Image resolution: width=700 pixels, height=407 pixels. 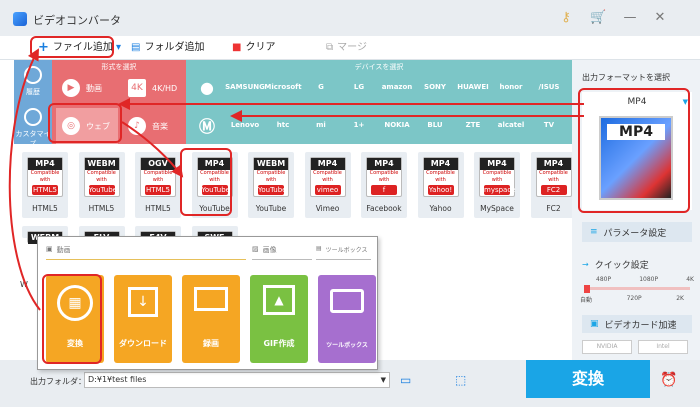 I want to click on format-badge-icon: WEBM Compatible with YouTube, so click(x=271, y=177).